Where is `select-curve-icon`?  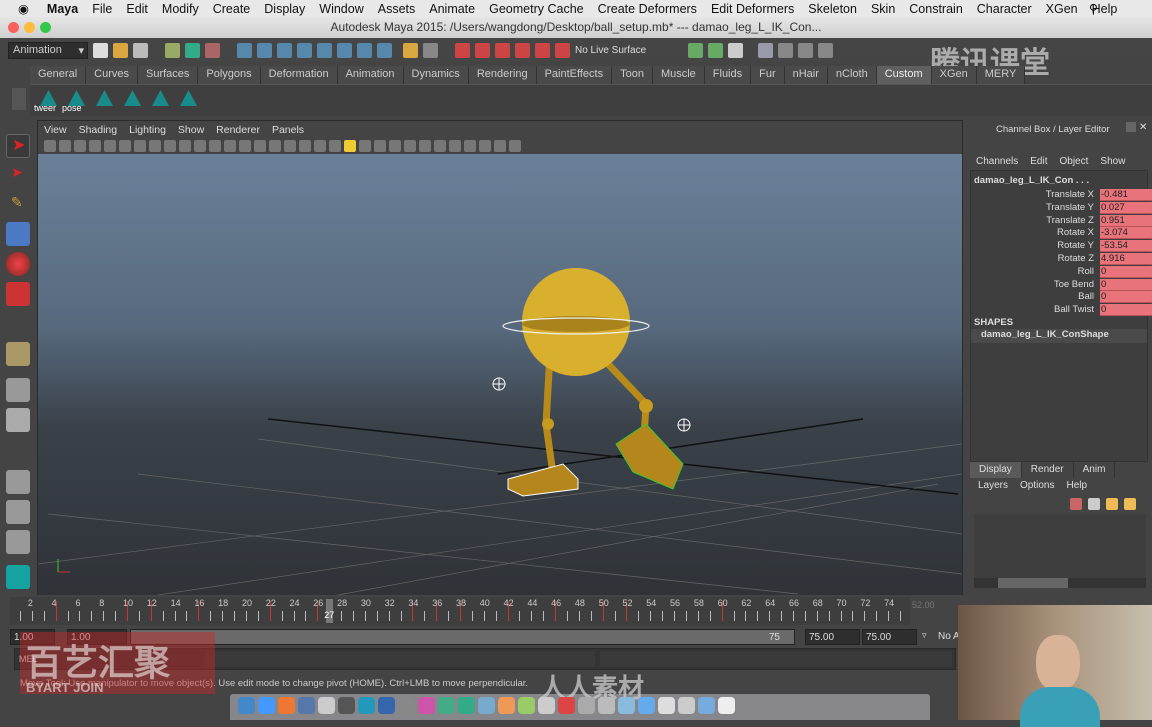
select-curve-icon is located at coordinates (284, 50).